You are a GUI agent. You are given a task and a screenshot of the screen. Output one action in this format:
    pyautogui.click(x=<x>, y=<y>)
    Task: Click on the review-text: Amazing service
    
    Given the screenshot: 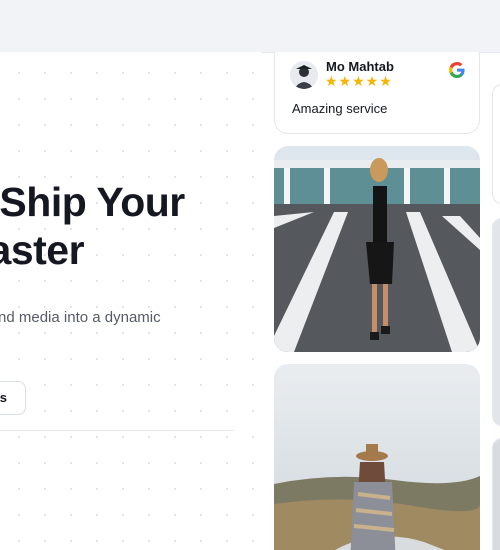 What is the action you would take?
    pyautogui.click(x=340, y=108)
    